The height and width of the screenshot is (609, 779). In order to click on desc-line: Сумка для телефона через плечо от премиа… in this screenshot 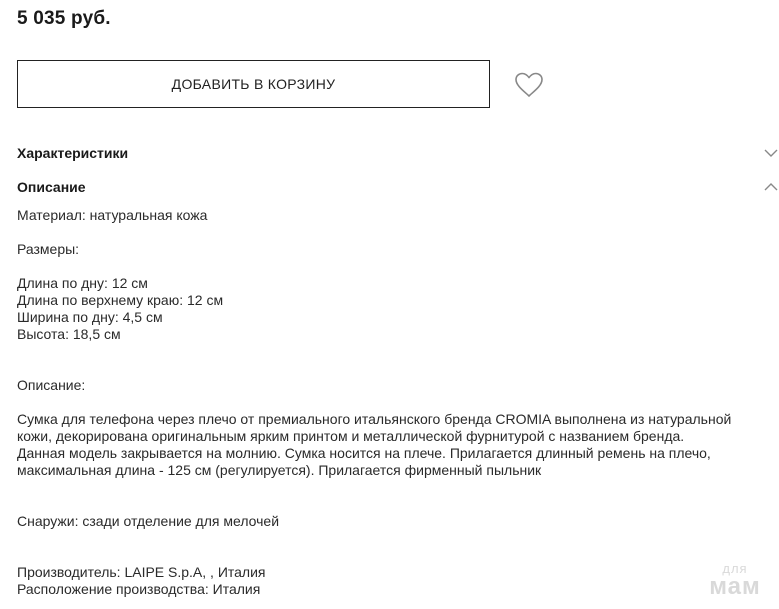, I will do `click(374, 419)`.